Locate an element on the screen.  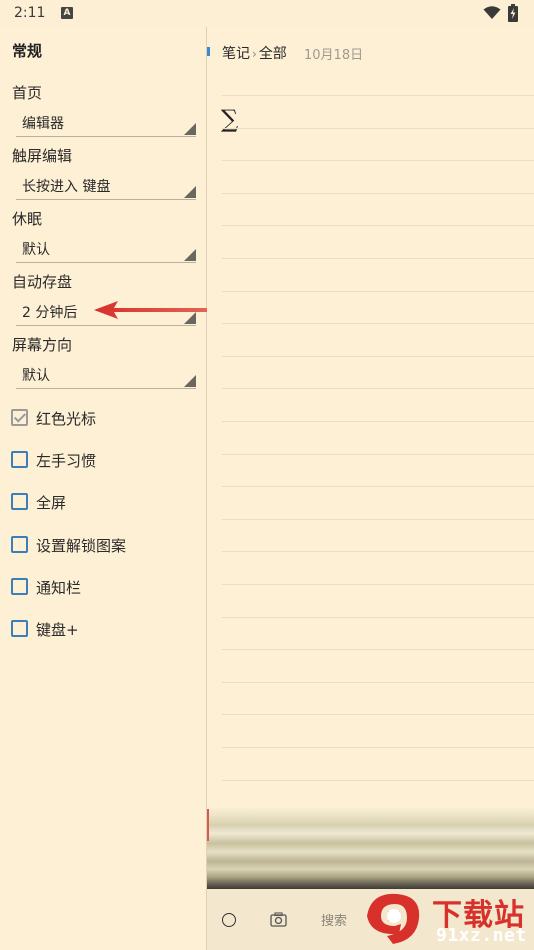
touch-edit-spinner: 长按进入 键盘 is located at coordinates (106, 186).